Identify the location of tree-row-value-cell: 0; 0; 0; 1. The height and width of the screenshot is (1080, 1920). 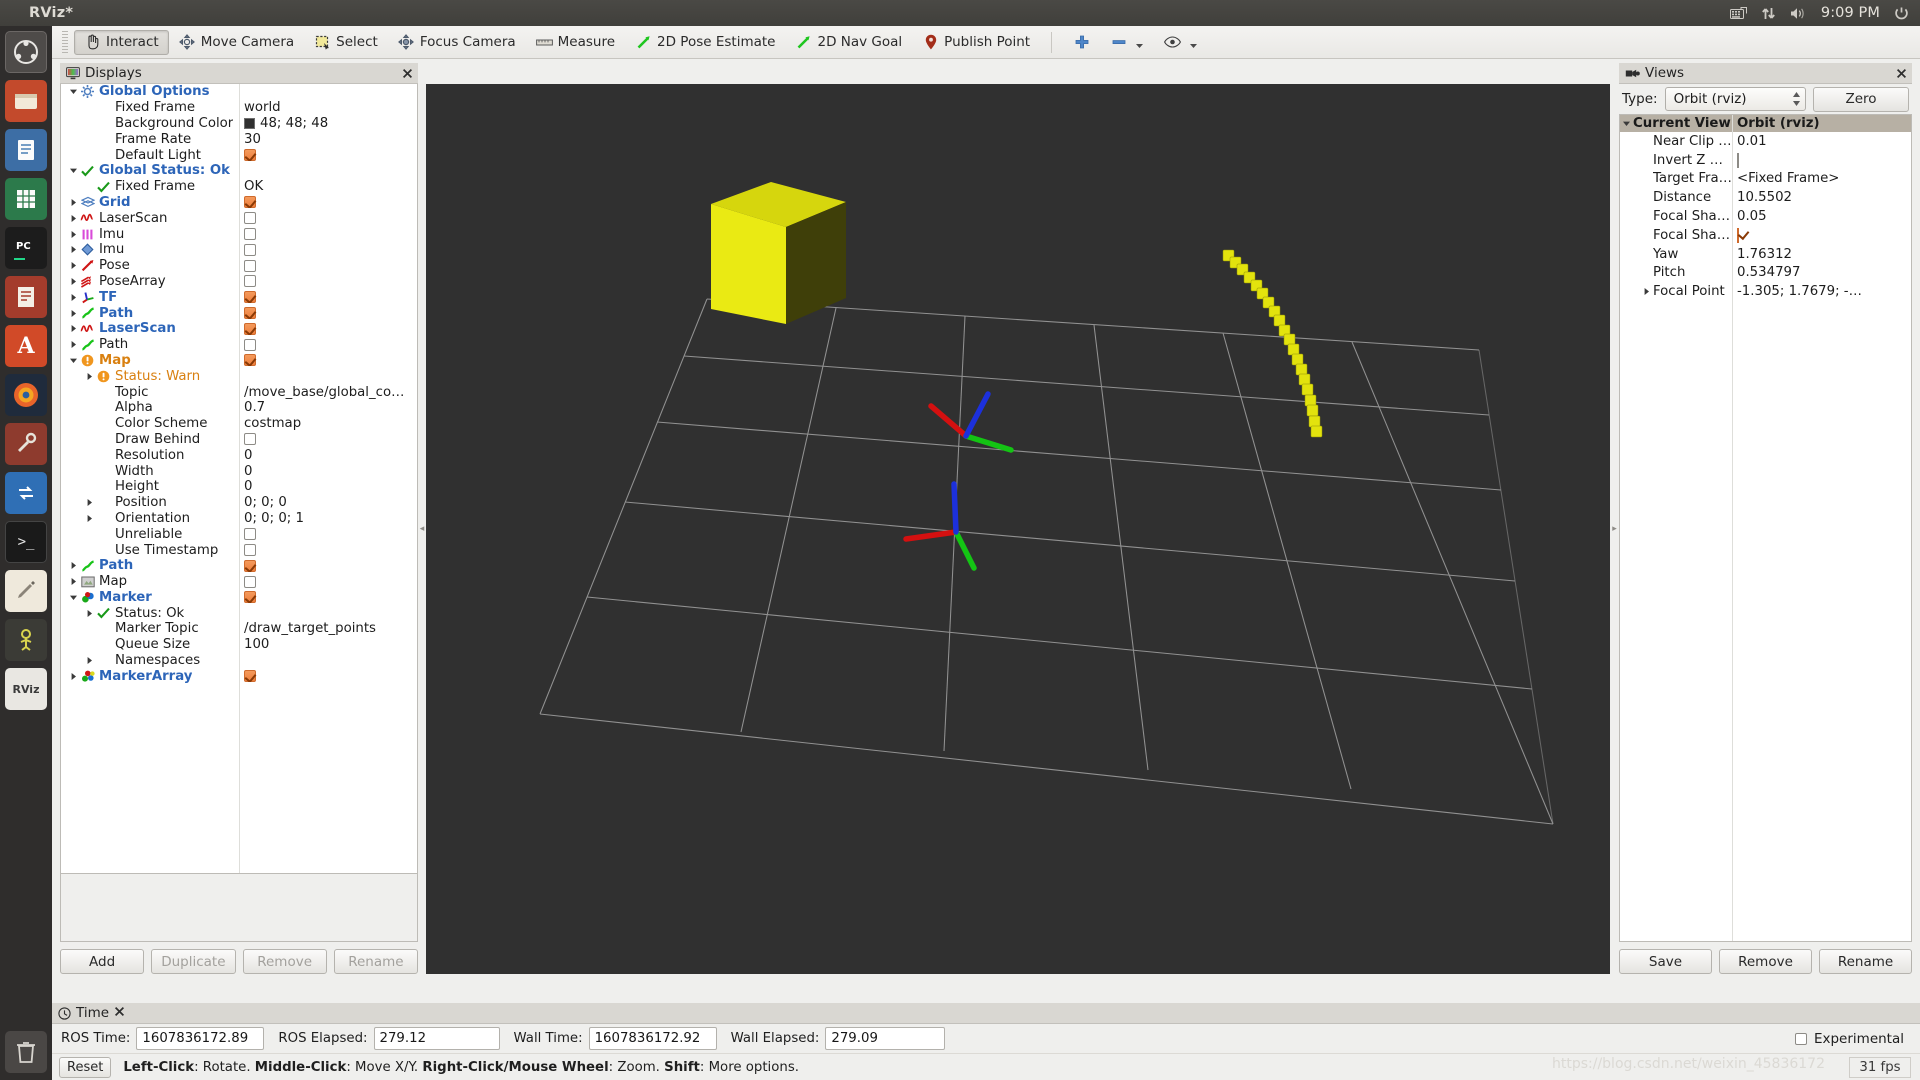
(328, 518).